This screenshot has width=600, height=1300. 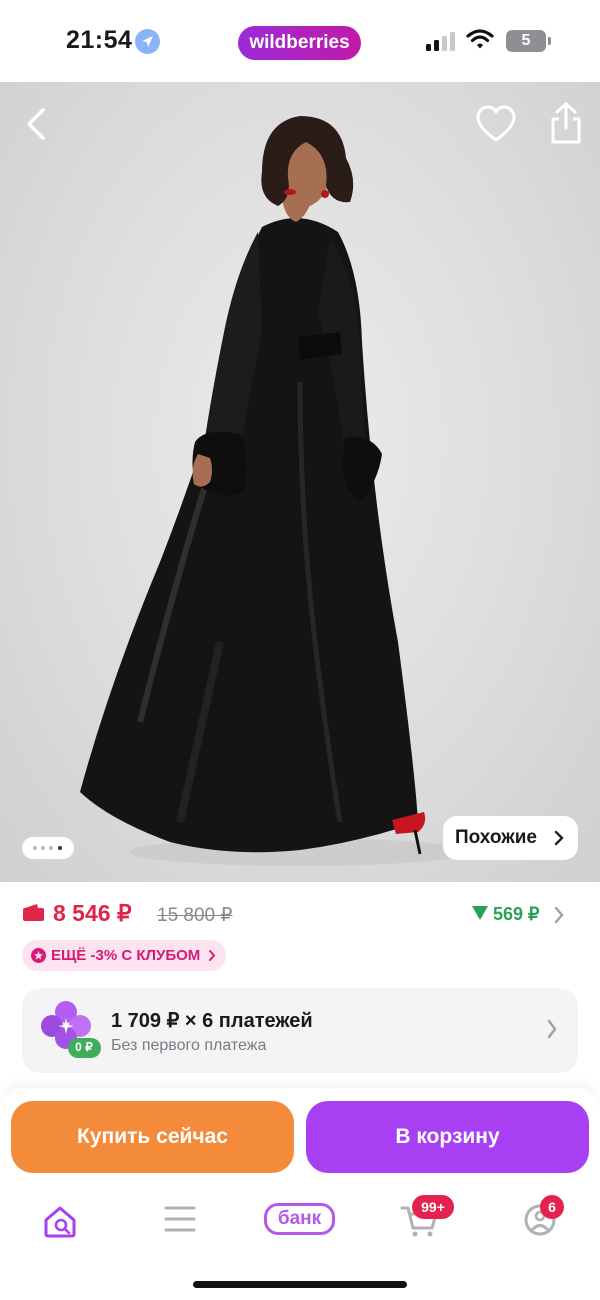 I want to click on battery-icon: 5, so click(x=526, y=41).